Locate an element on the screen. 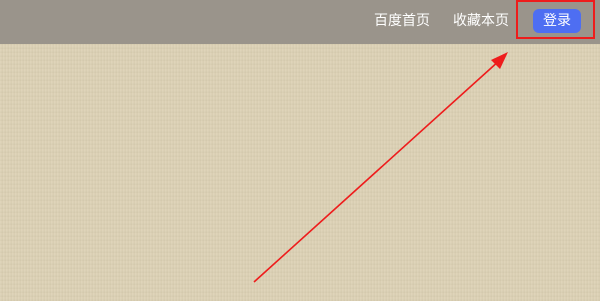  login-button: 登录 is located at coordinates (557, 21).